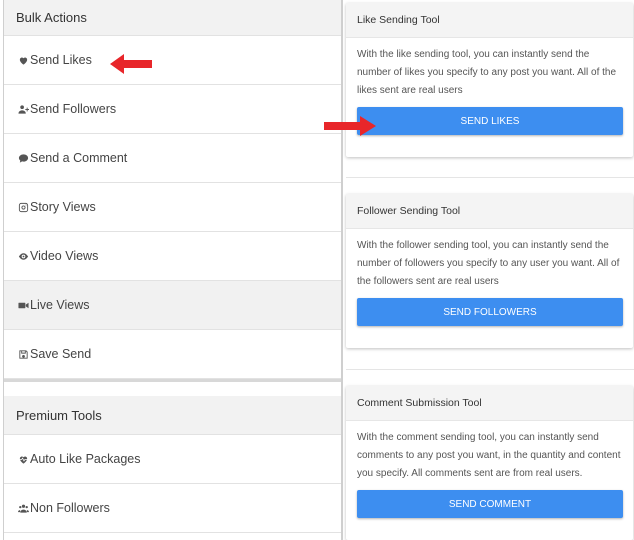 This screenshot has width=634, height=540. I want to click on sidebar-item-label: Auto Like Packages, so click(85, 459).